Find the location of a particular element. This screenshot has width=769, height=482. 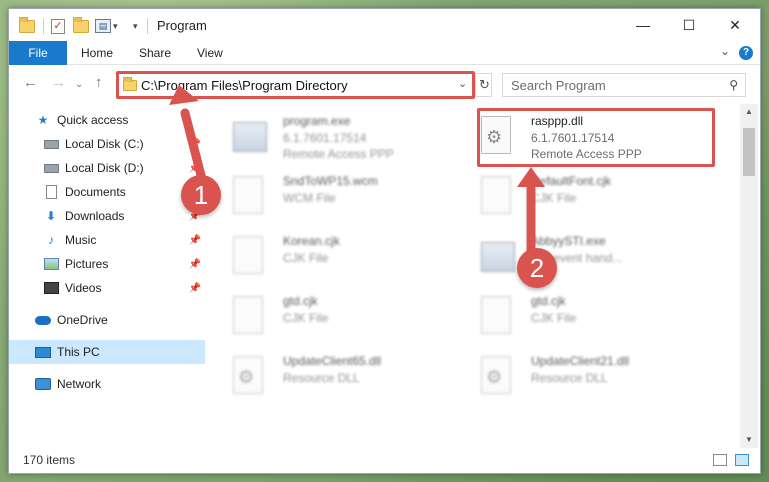

dll-gear-icon is located at coordinates (498, 376).